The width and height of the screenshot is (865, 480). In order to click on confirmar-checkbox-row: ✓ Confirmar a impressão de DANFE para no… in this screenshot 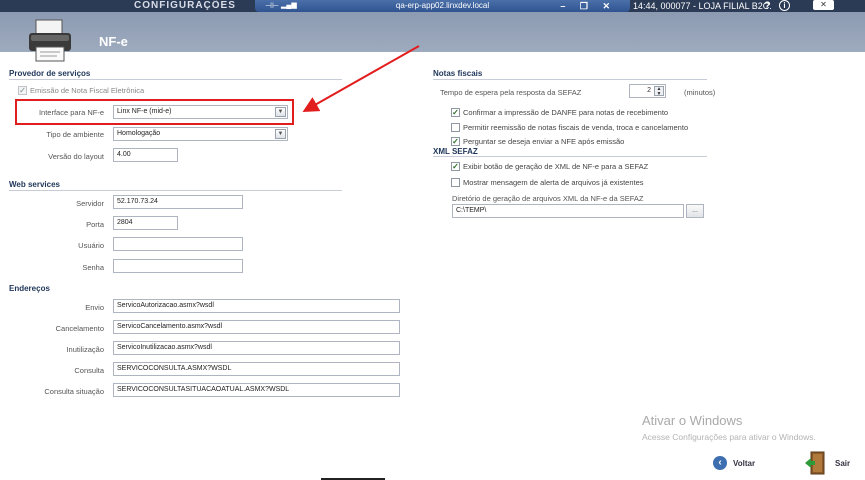, I will do `click(559, 112)`.